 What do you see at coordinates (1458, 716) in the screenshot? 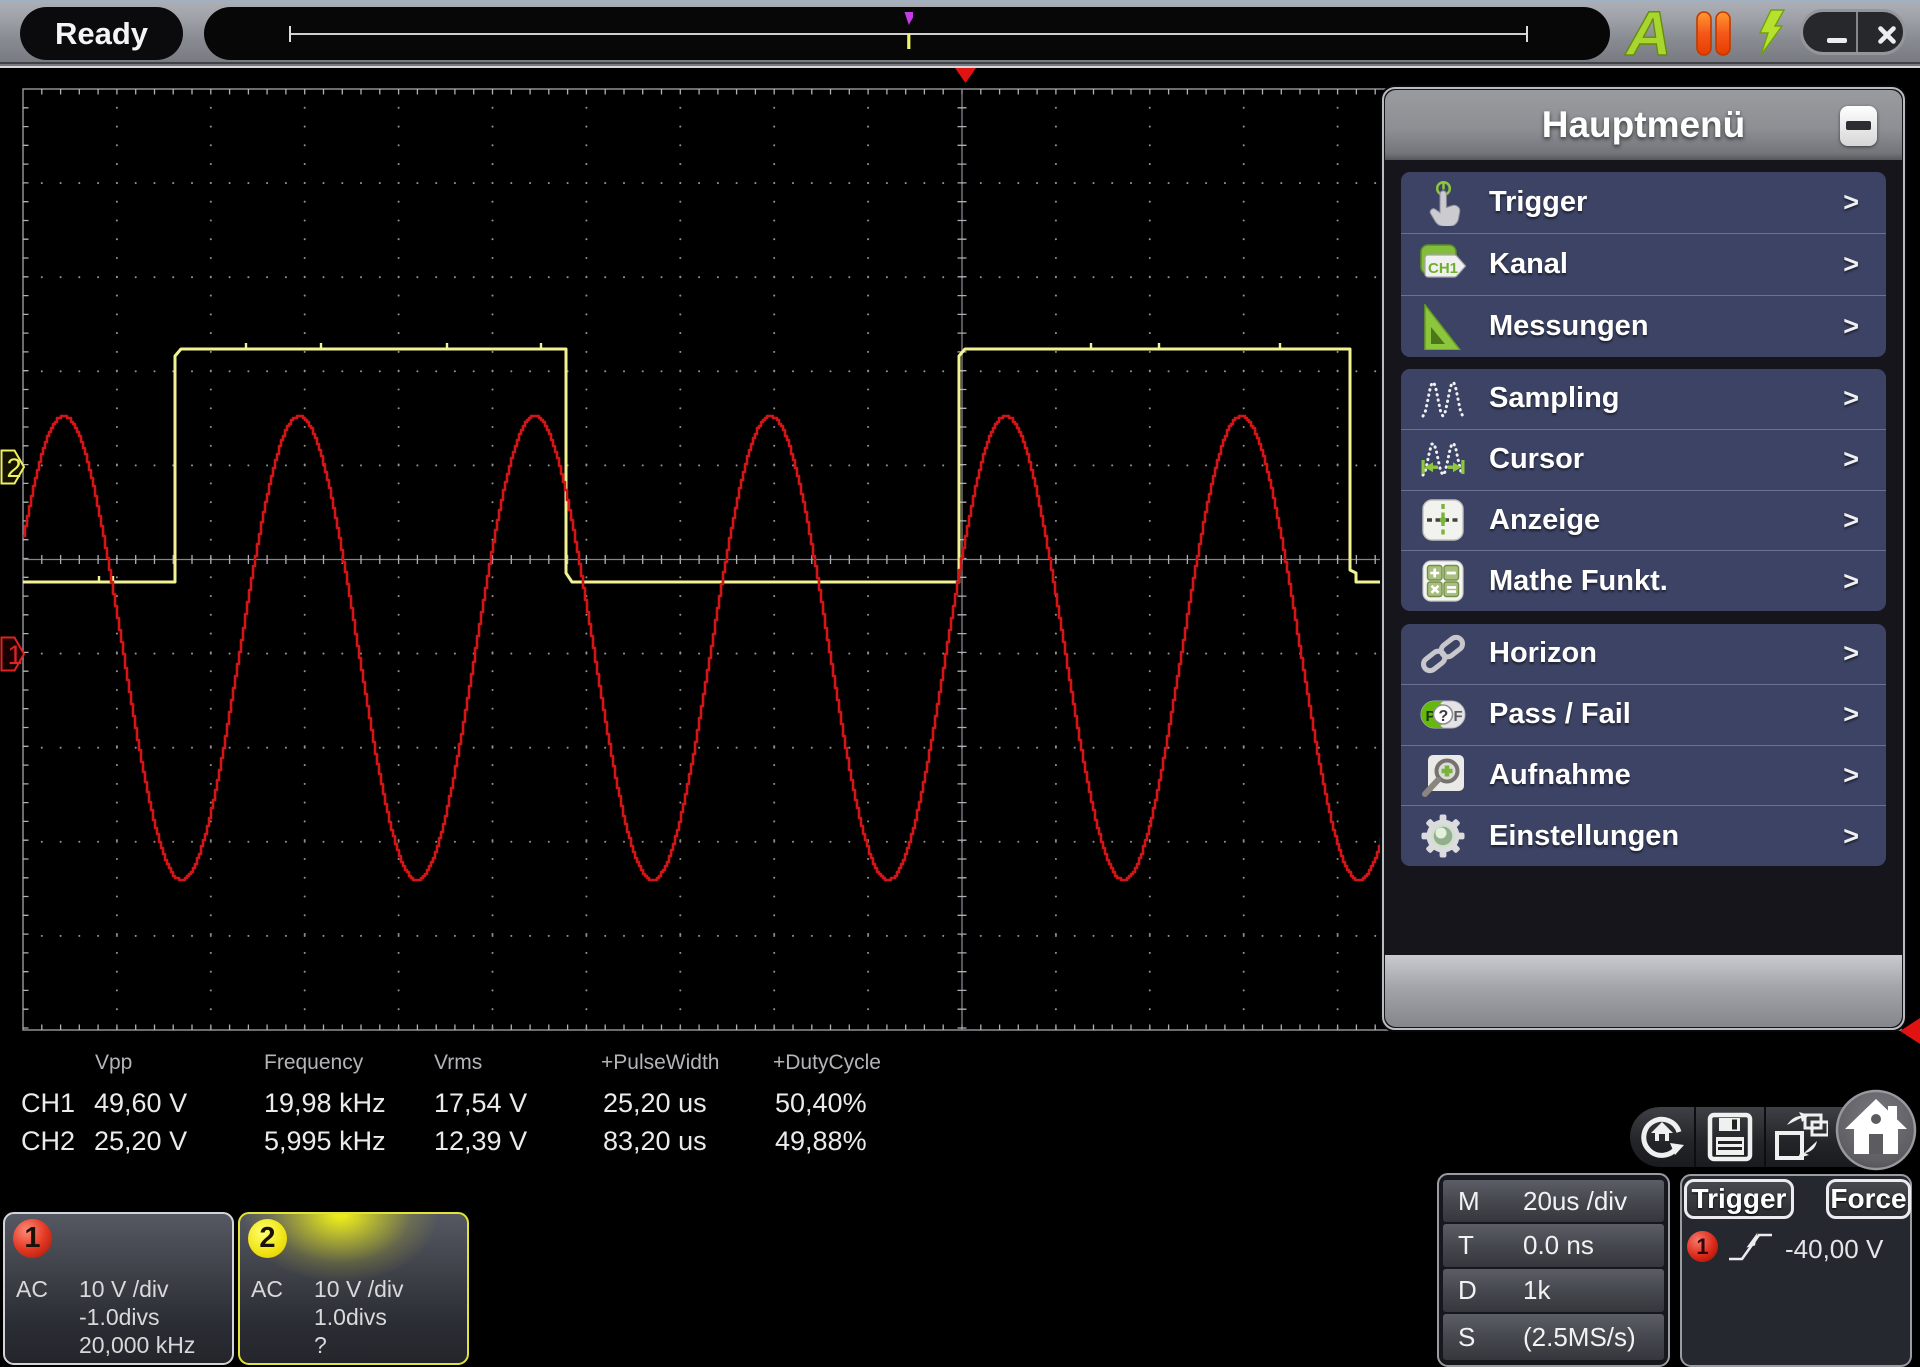
I see `svg-text: F` at bounding box center [1458, 716].